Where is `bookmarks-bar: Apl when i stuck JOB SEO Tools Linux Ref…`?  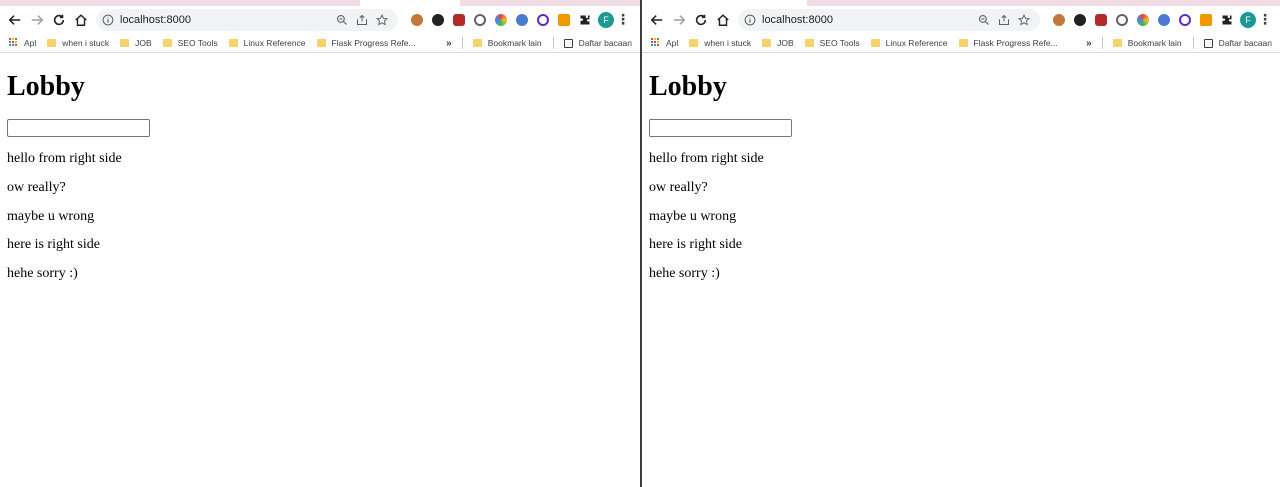 bookmarks-bar: Apl when i stuck JOB SEO Tools Linux Ref… is located at coordinates (961, 43).